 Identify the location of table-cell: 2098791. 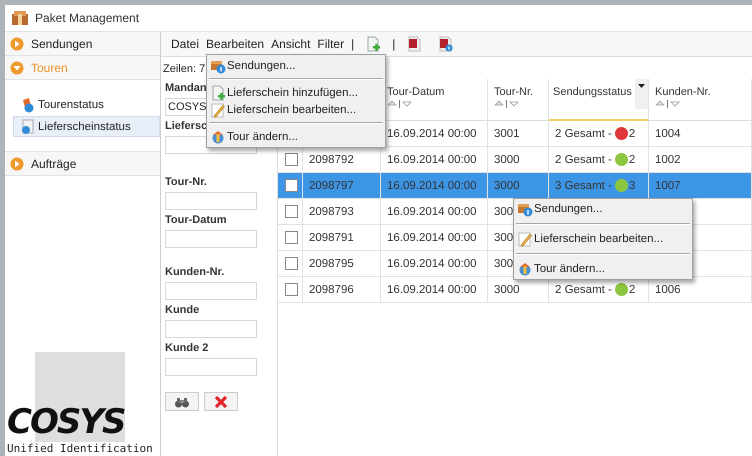
(331, 238).